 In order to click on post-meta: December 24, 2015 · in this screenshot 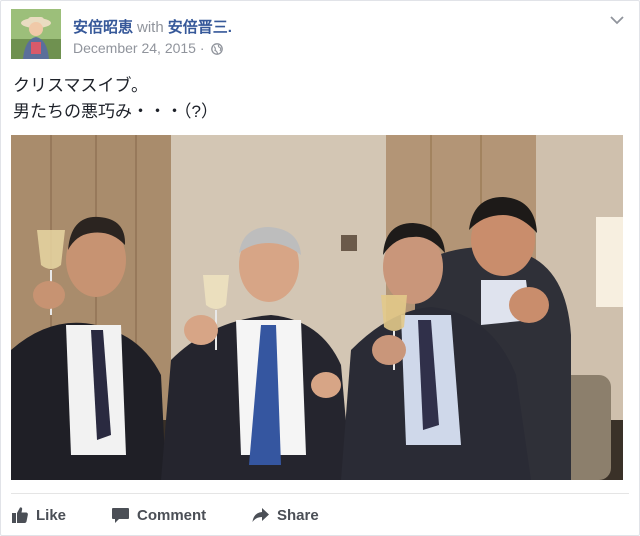, I will do `click(148, 49)`.